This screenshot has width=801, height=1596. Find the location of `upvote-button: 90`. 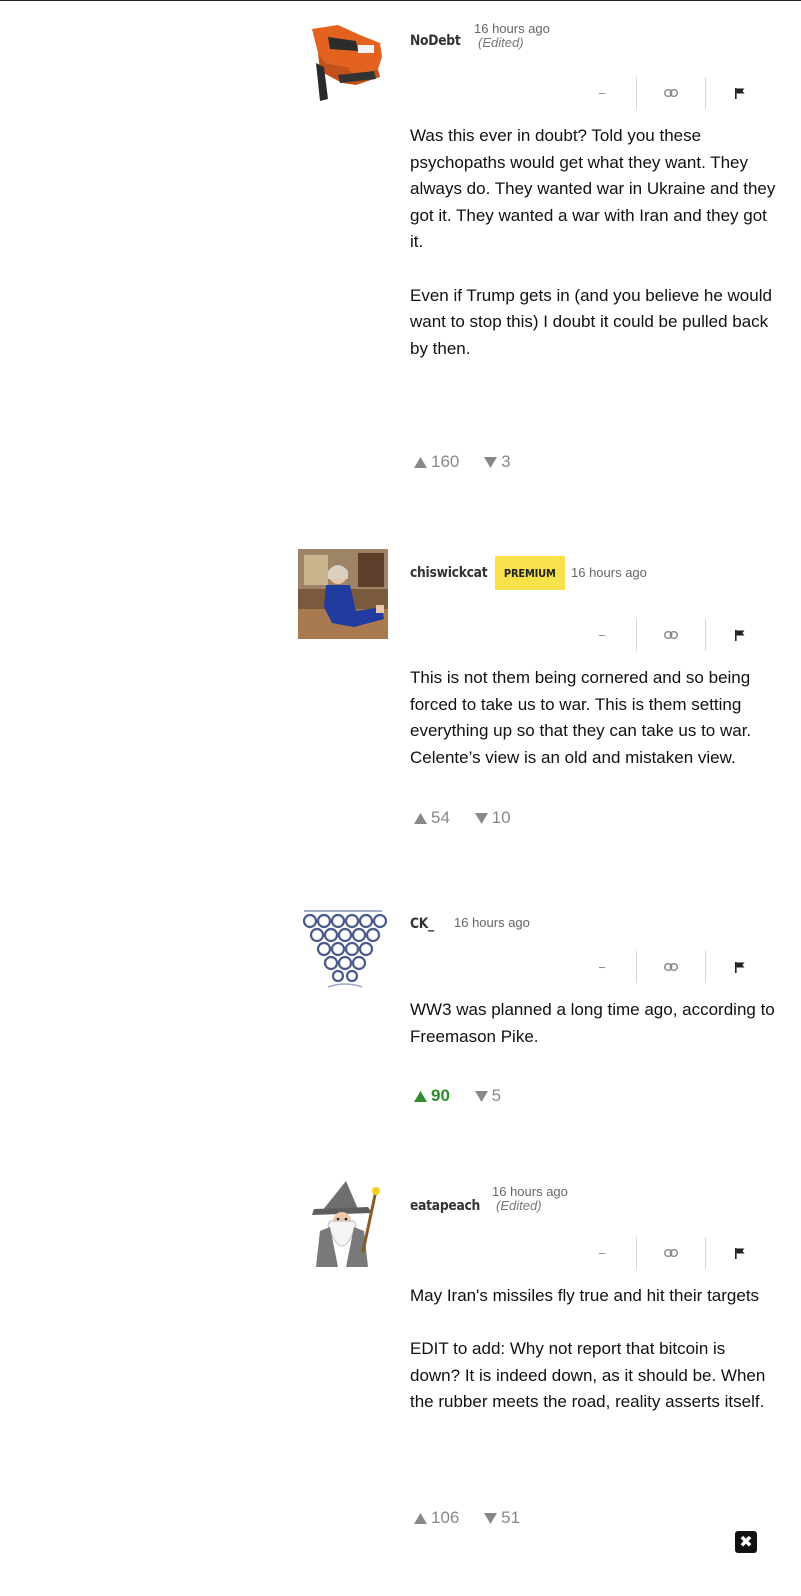

upvote-button: 90 is located at coordinates (432, 1096).